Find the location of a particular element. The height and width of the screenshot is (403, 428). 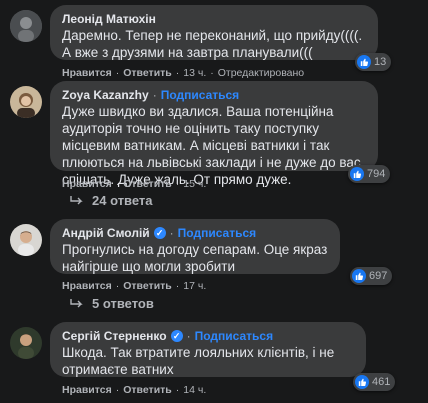

reaction-count: 13 is located at coordinates (373, 62).